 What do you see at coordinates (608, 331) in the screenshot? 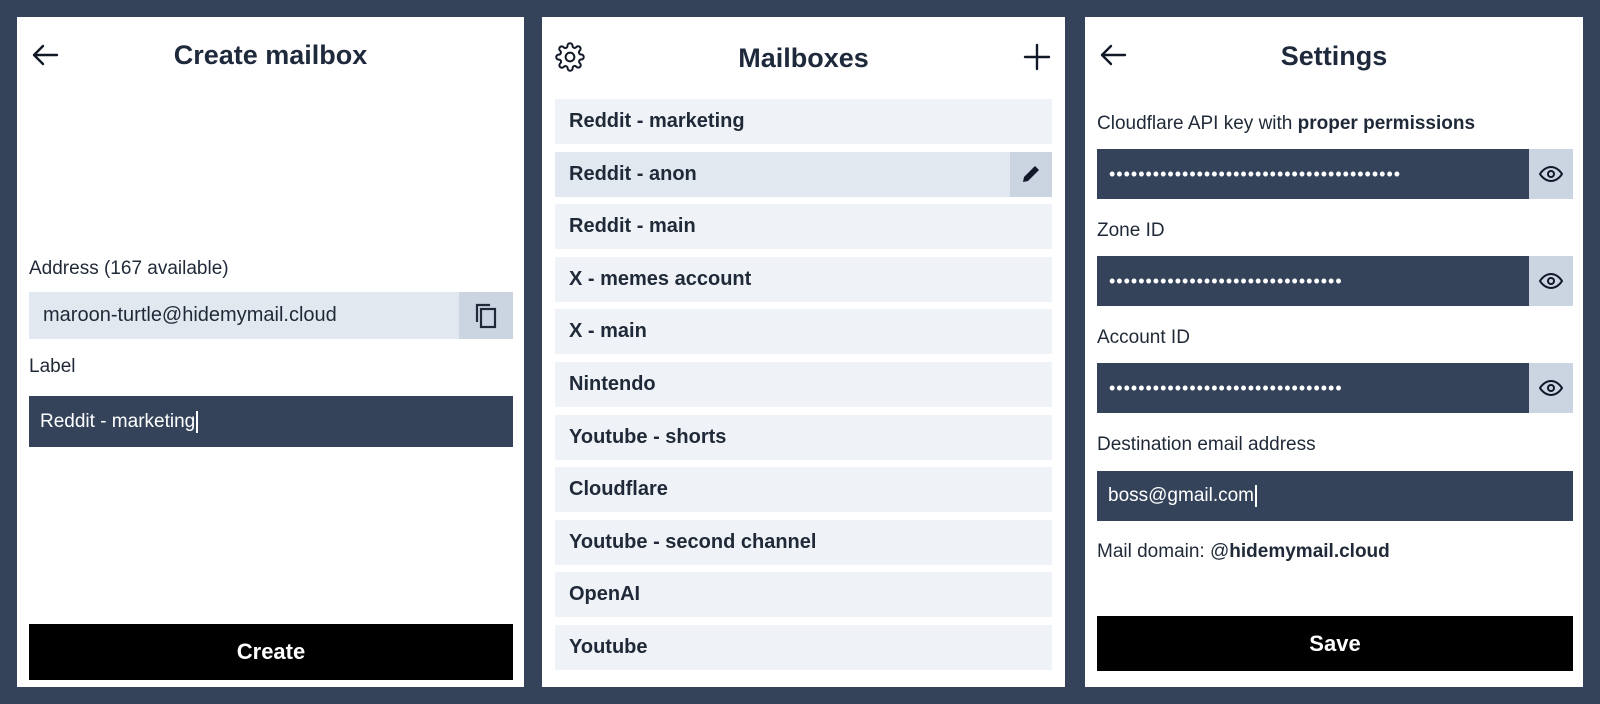
I see `mailbox-label: X - main` at bounding box center [608, 331].